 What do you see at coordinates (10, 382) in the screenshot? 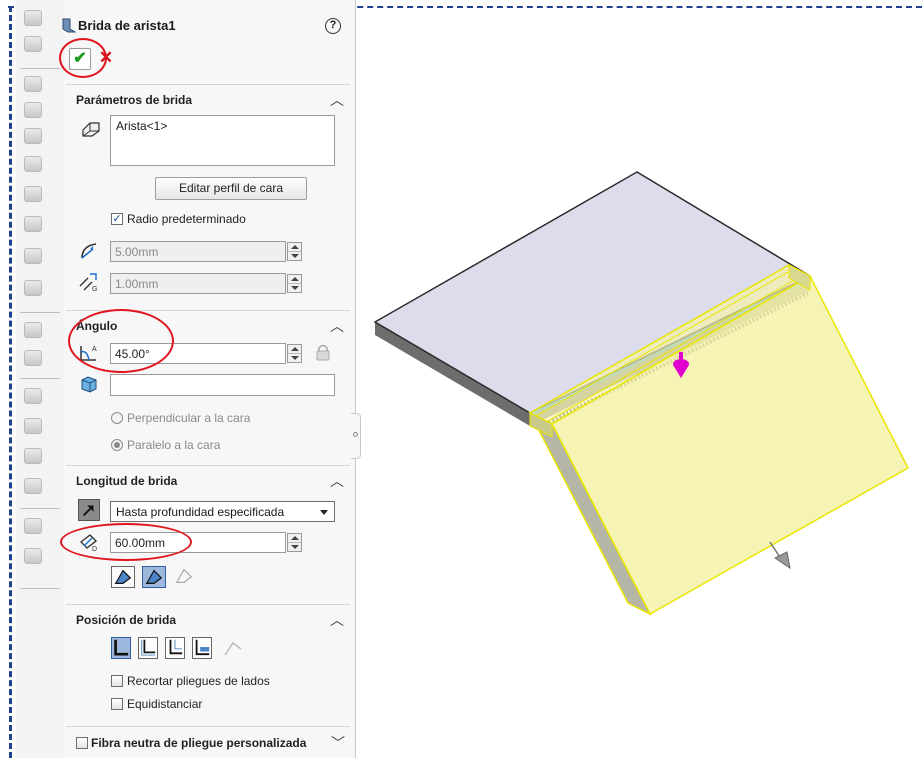
I see `selection-dashed-border-left` at bounding box center [10, 382].